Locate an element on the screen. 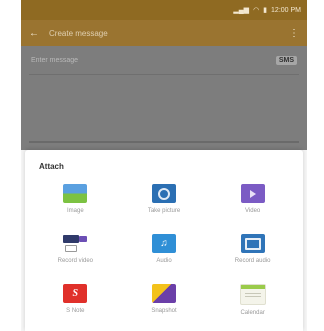 This screenshot has width=324, height=331. attach-item-record-audio: Record audio is located at coordinates (252, 255).